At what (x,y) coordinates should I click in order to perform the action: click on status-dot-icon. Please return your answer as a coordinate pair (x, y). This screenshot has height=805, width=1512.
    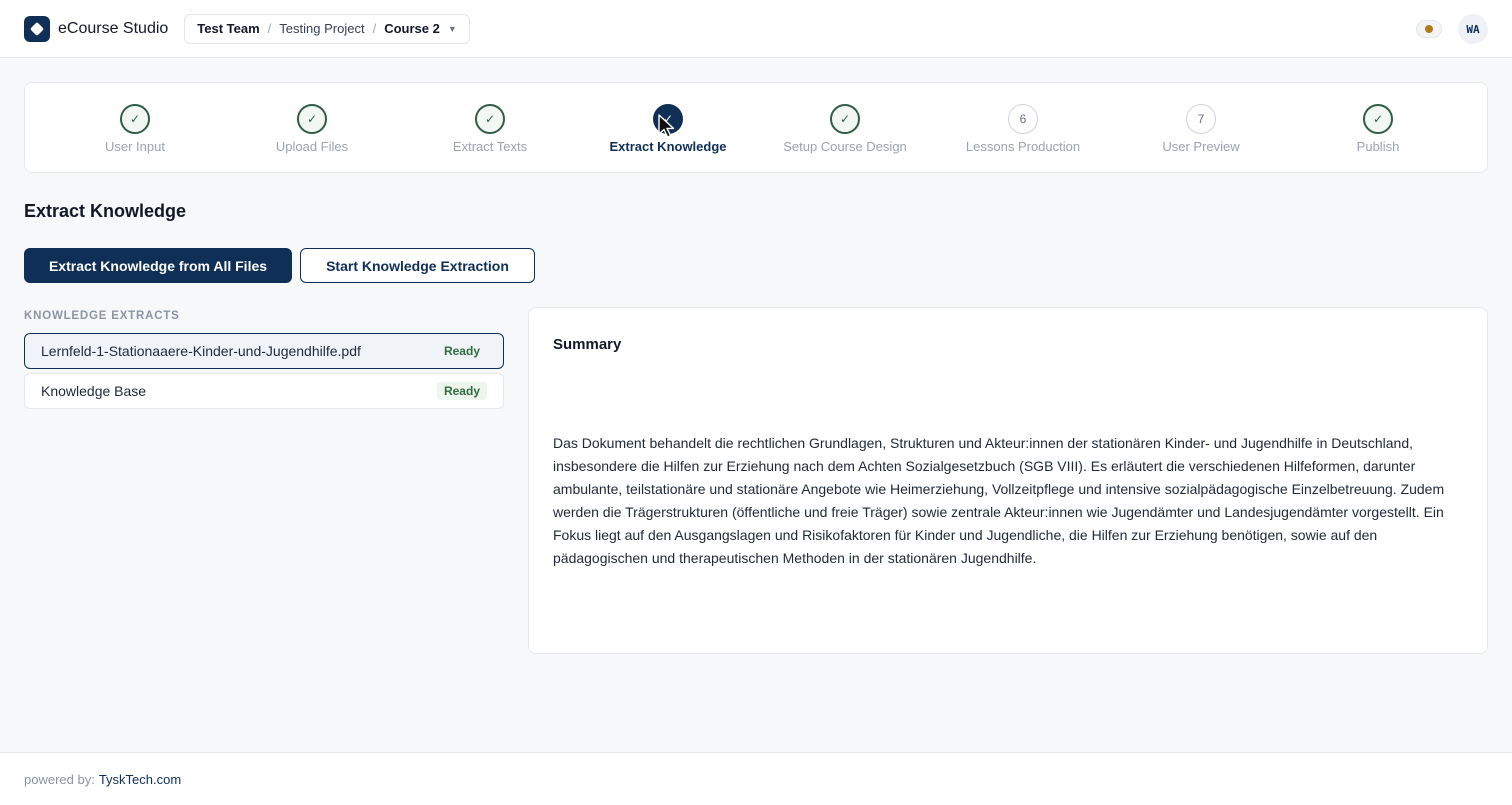
    Looking at the image, I should click on (1429, 29).